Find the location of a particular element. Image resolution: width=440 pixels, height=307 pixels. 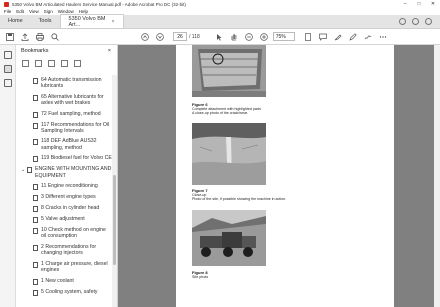

bookmarks-scroll-thumb is located at coordinates (114, 220).